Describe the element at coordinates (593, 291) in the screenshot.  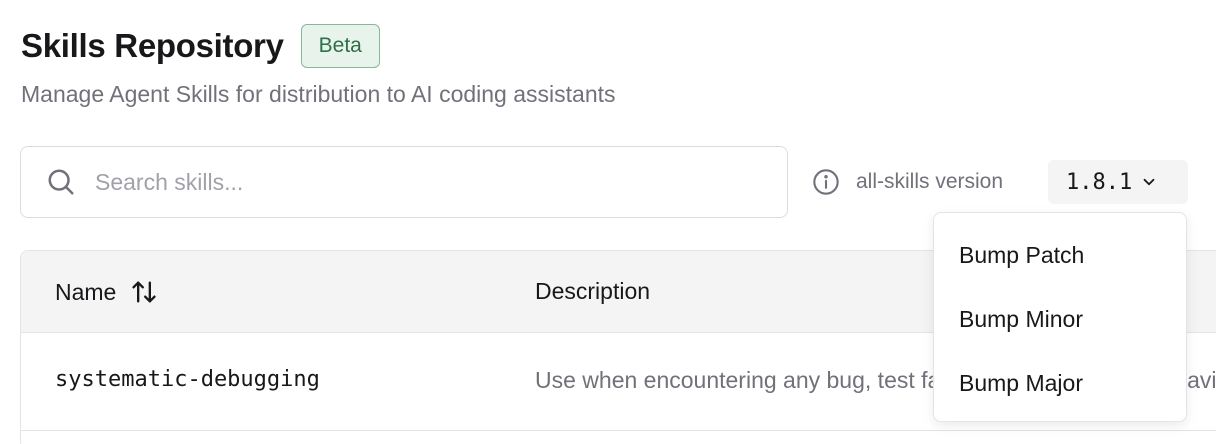
I see `column-header-description: Description` at that location.